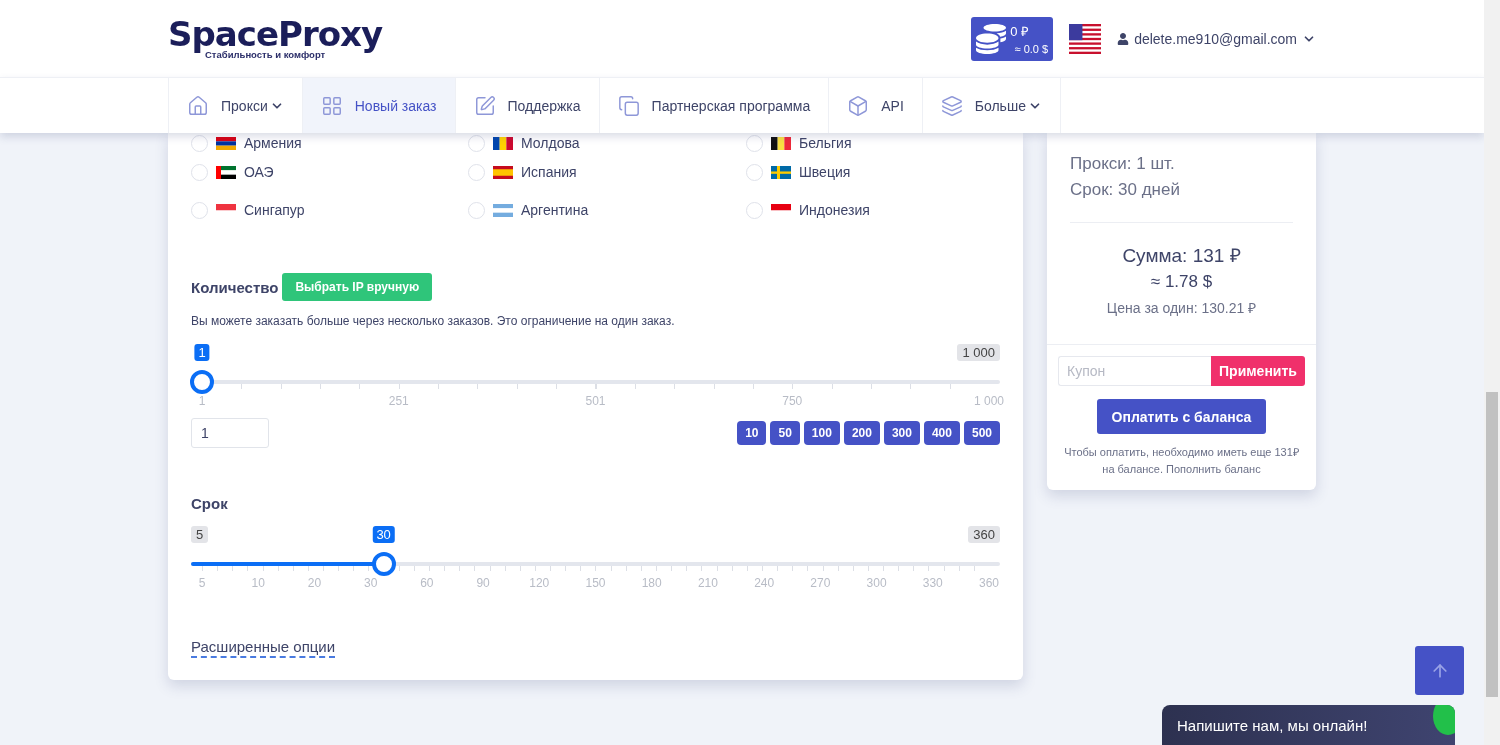 The image size is (1500, 745). I want to click on total-sum: Сумма: 131 ₽, so click(1181, 256).